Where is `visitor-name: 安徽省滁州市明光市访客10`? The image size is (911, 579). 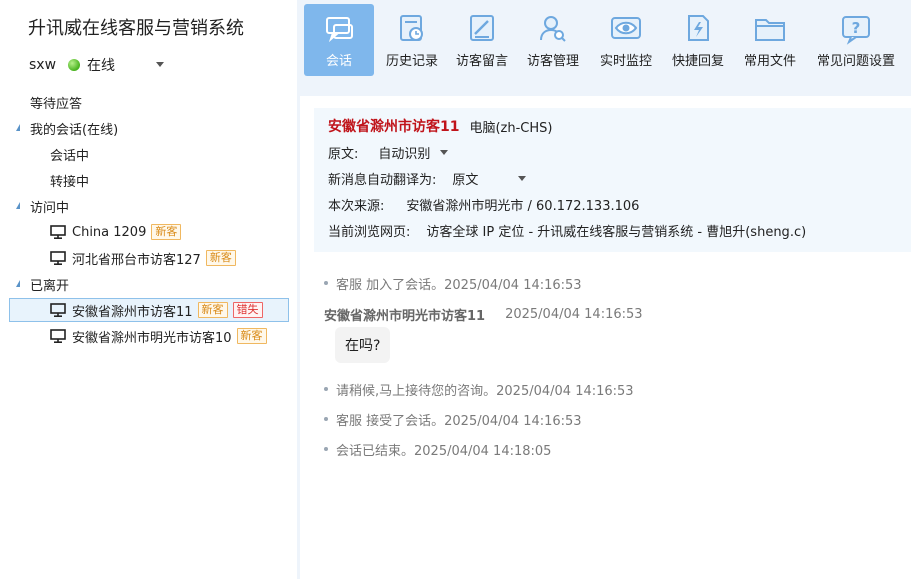
visitor-name: 安徽省滁州市明光市访客10 is located at coordinates (152, 338).